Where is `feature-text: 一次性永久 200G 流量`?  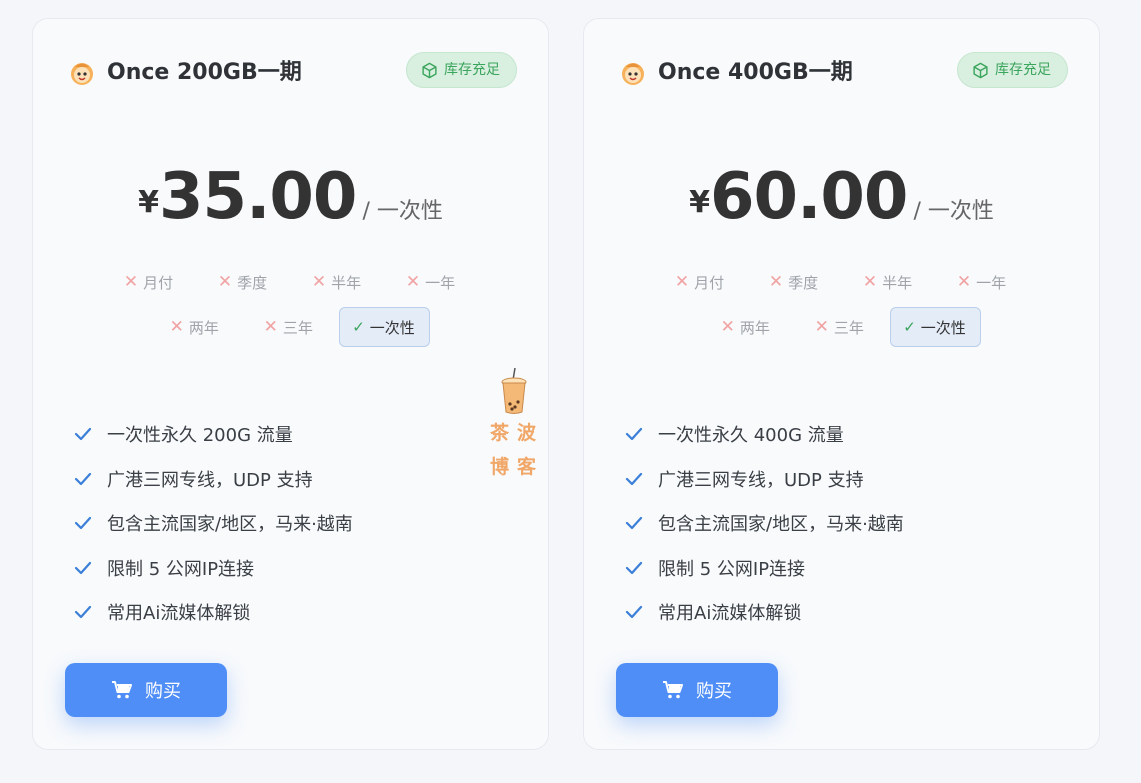
feature-text: 一次性永久 200G 流量 is located at coordinates (200, 436).